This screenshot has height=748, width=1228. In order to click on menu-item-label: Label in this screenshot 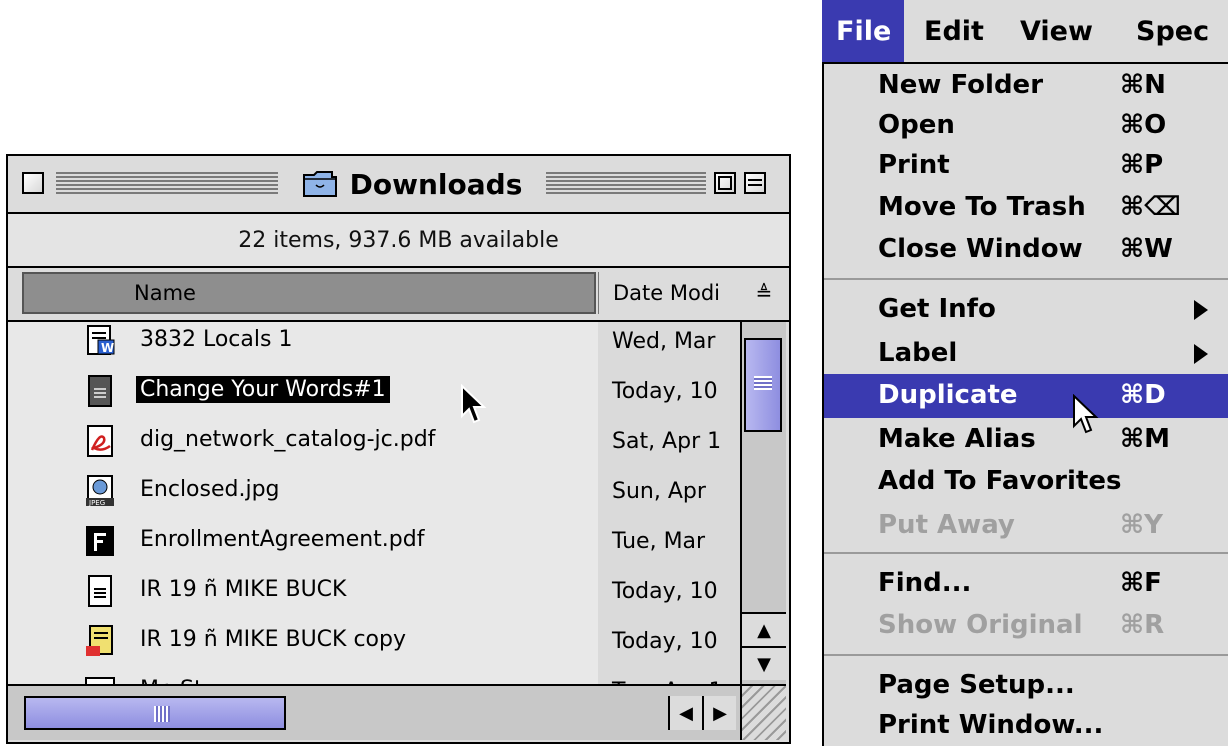, I will do `click(1026, 354)`.